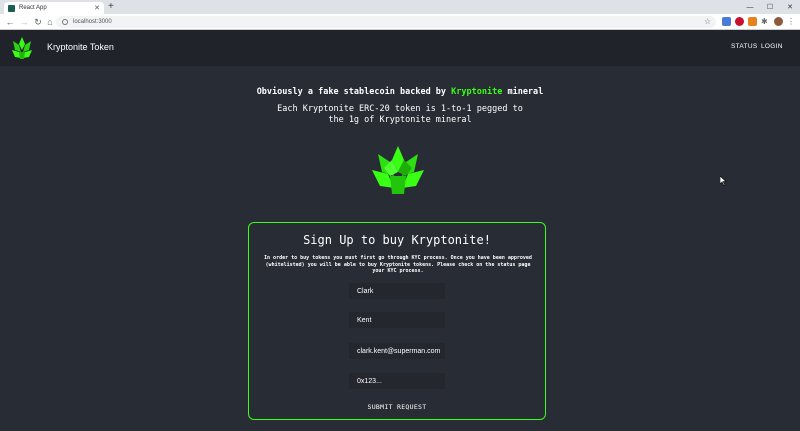 The height and width of the screenshot is (431, 800). What do you see at coordinates (65, 22) in the screenshot?
I see `info-icon` at bounding box center [65, 22].